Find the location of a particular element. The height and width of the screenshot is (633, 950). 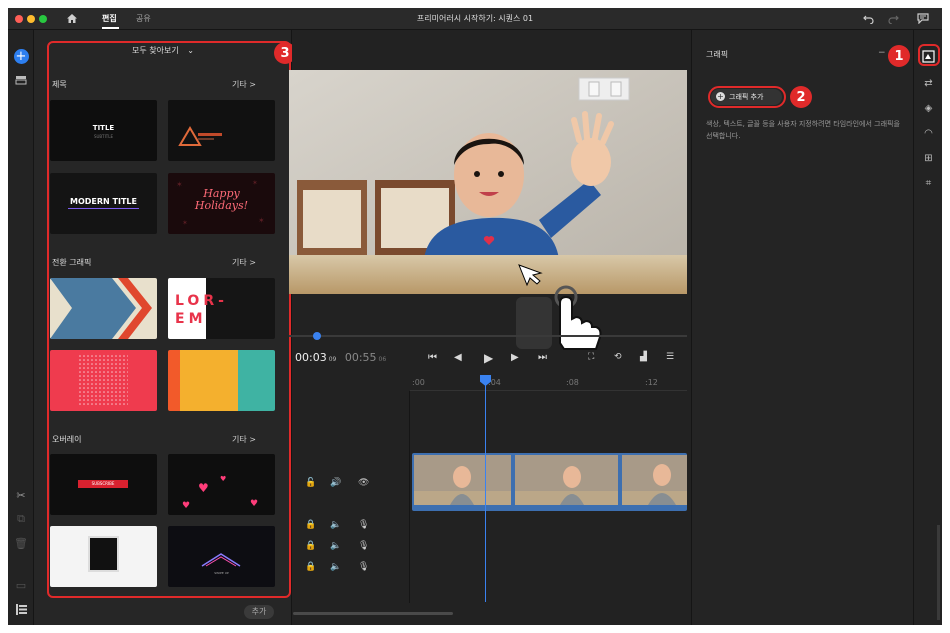

drag-hand-icon is located at coordinates (559, 317).